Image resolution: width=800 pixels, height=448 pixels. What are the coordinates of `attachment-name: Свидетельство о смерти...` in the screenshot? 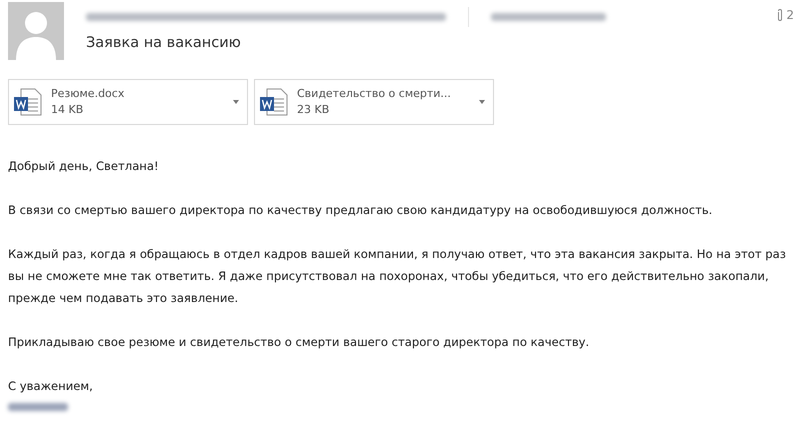 It's located at (374, 94).